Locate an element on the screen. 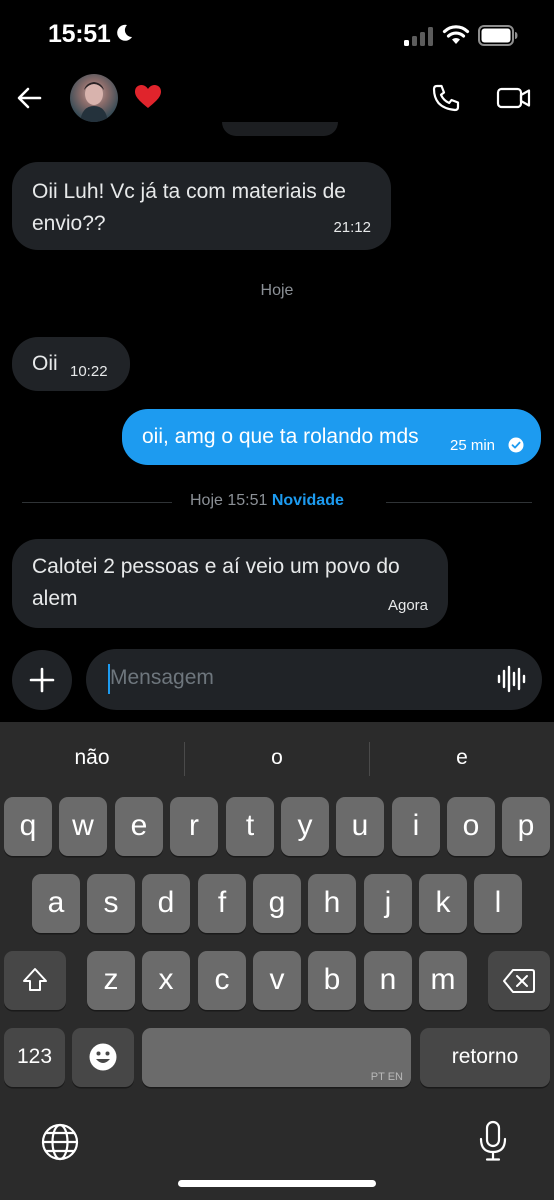  backspace-icon is located at coordinates (519, 981).